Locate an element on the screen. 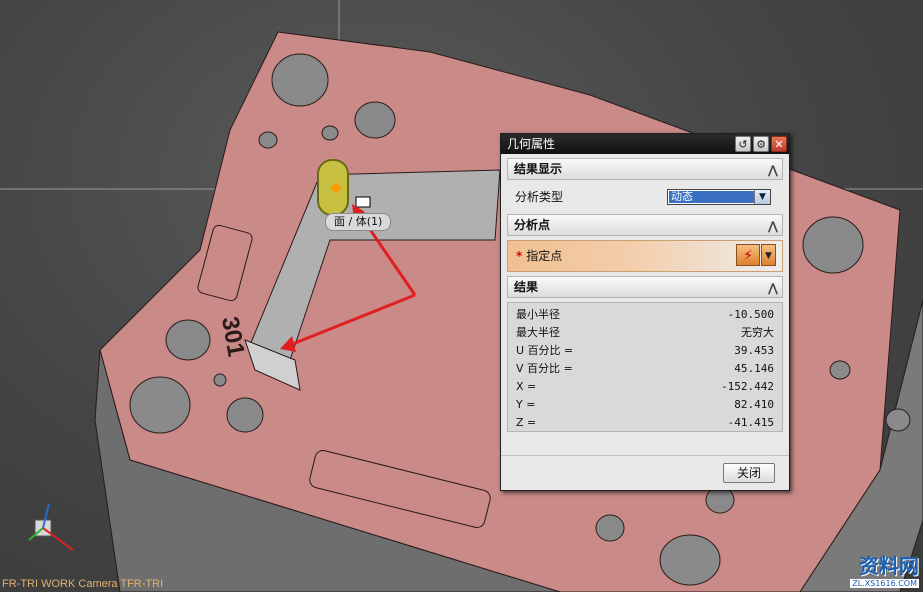  result-row: V 百分比 = 45.146 is located at coordinates (645, 368).